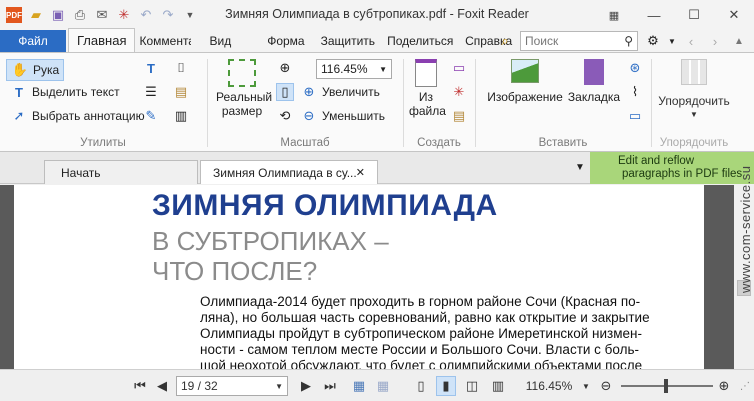 This screenshot has height=401, width=754. What do you see at coordinates (103, 143) in the screenshot?
I see `tools-group-label: Утилиты` at bounding box center [103, 143].